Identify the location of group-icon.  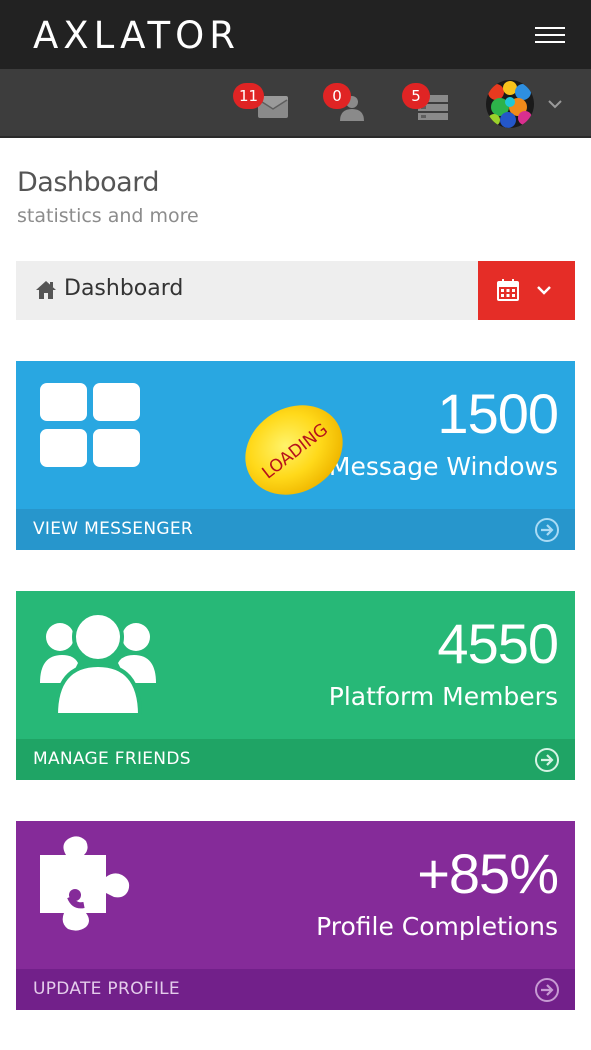
(98, 663).